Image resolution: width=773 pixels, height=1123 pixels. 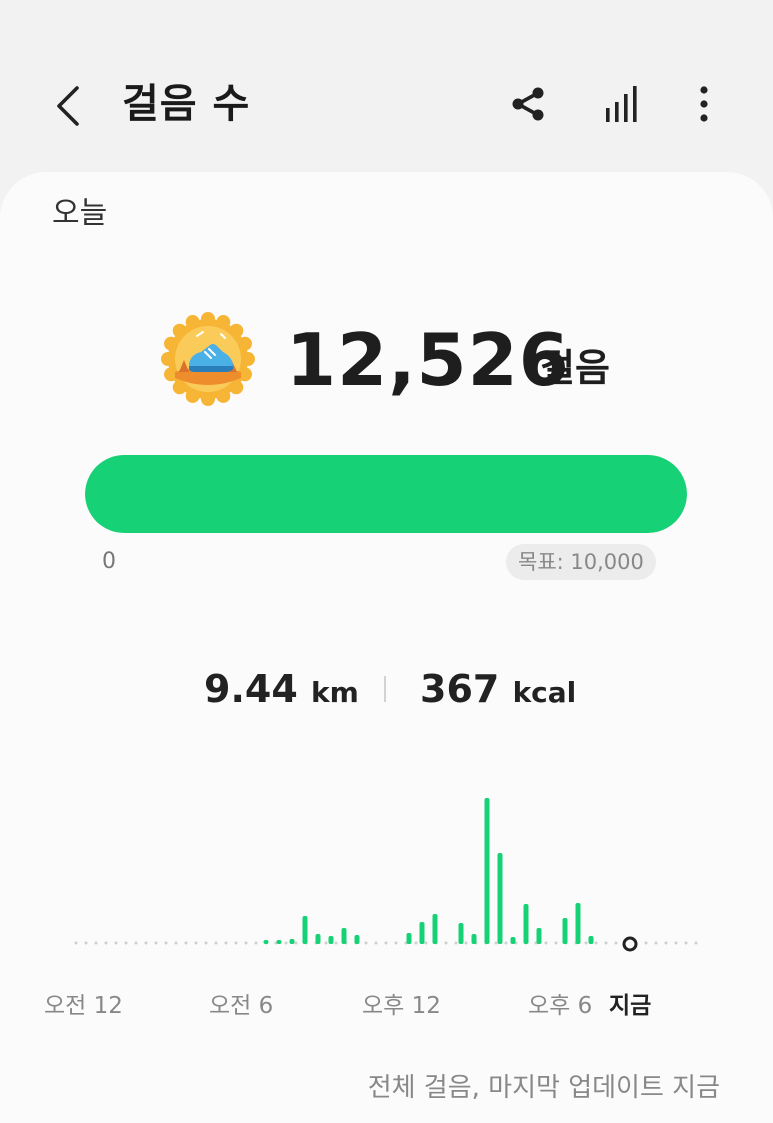 I want to click on distance-unit: km, so click(x=335, y=692).